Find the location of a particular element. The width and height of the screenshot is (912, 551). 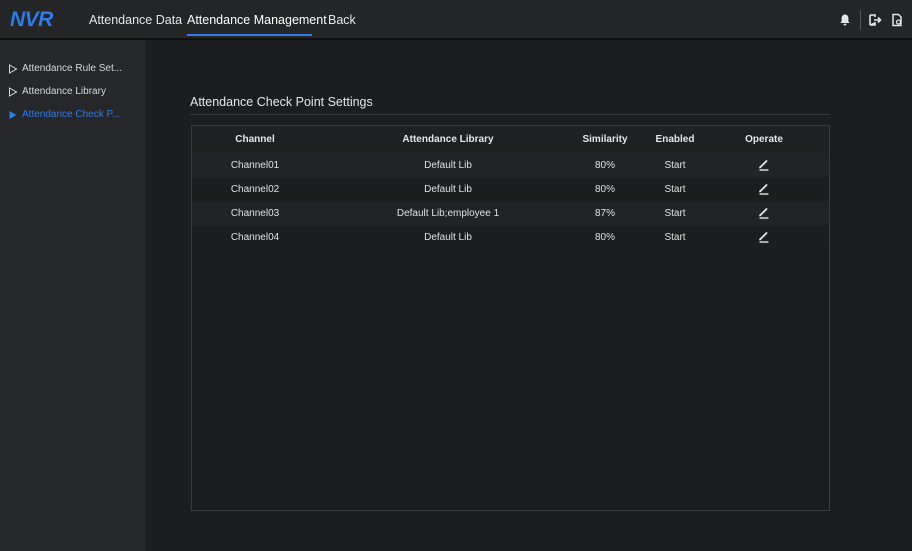

table-row: Channel02 Default Lib 80% Start is located at coordinates (510, 189).